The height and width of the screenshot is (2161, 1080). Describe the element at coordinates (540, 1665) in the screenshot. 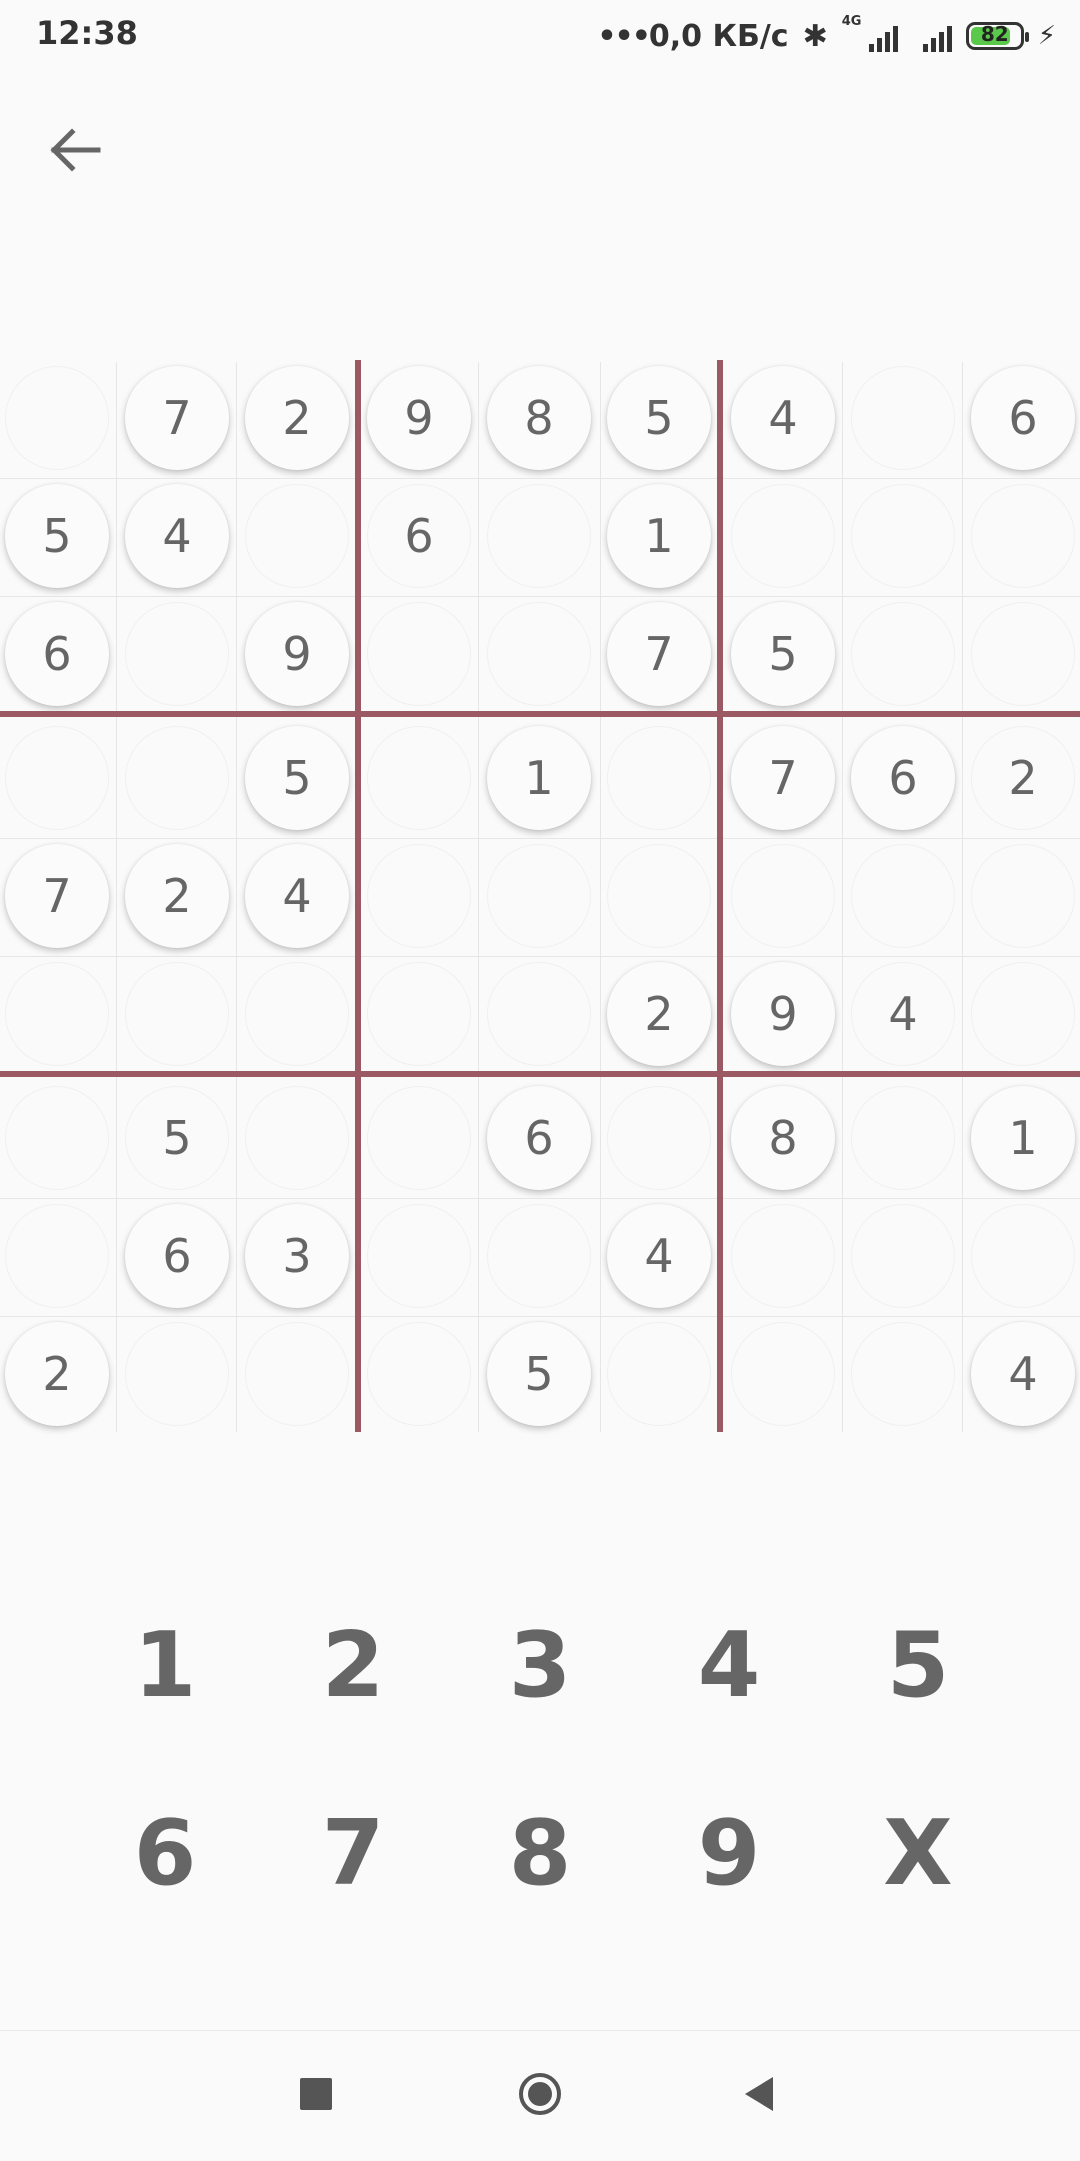

I see `number-key: 3` at that location.